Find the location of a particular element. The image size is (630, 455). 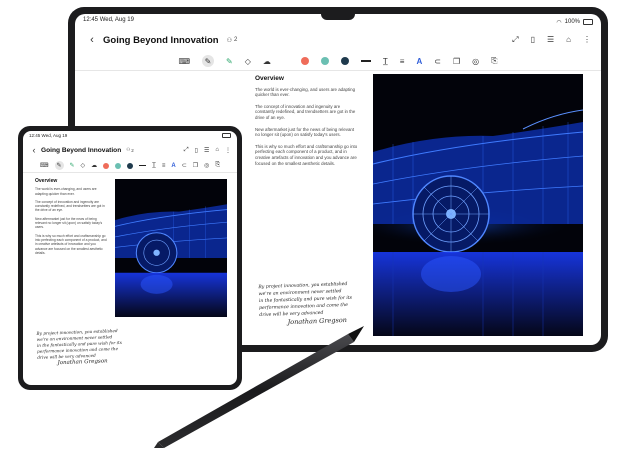

fold-title-bar: ‹ Going Beyond Innovation ⚇ 2 ⤢ ▯ ☰ ⌂ ⋮ is located at coordinates (130, 150).